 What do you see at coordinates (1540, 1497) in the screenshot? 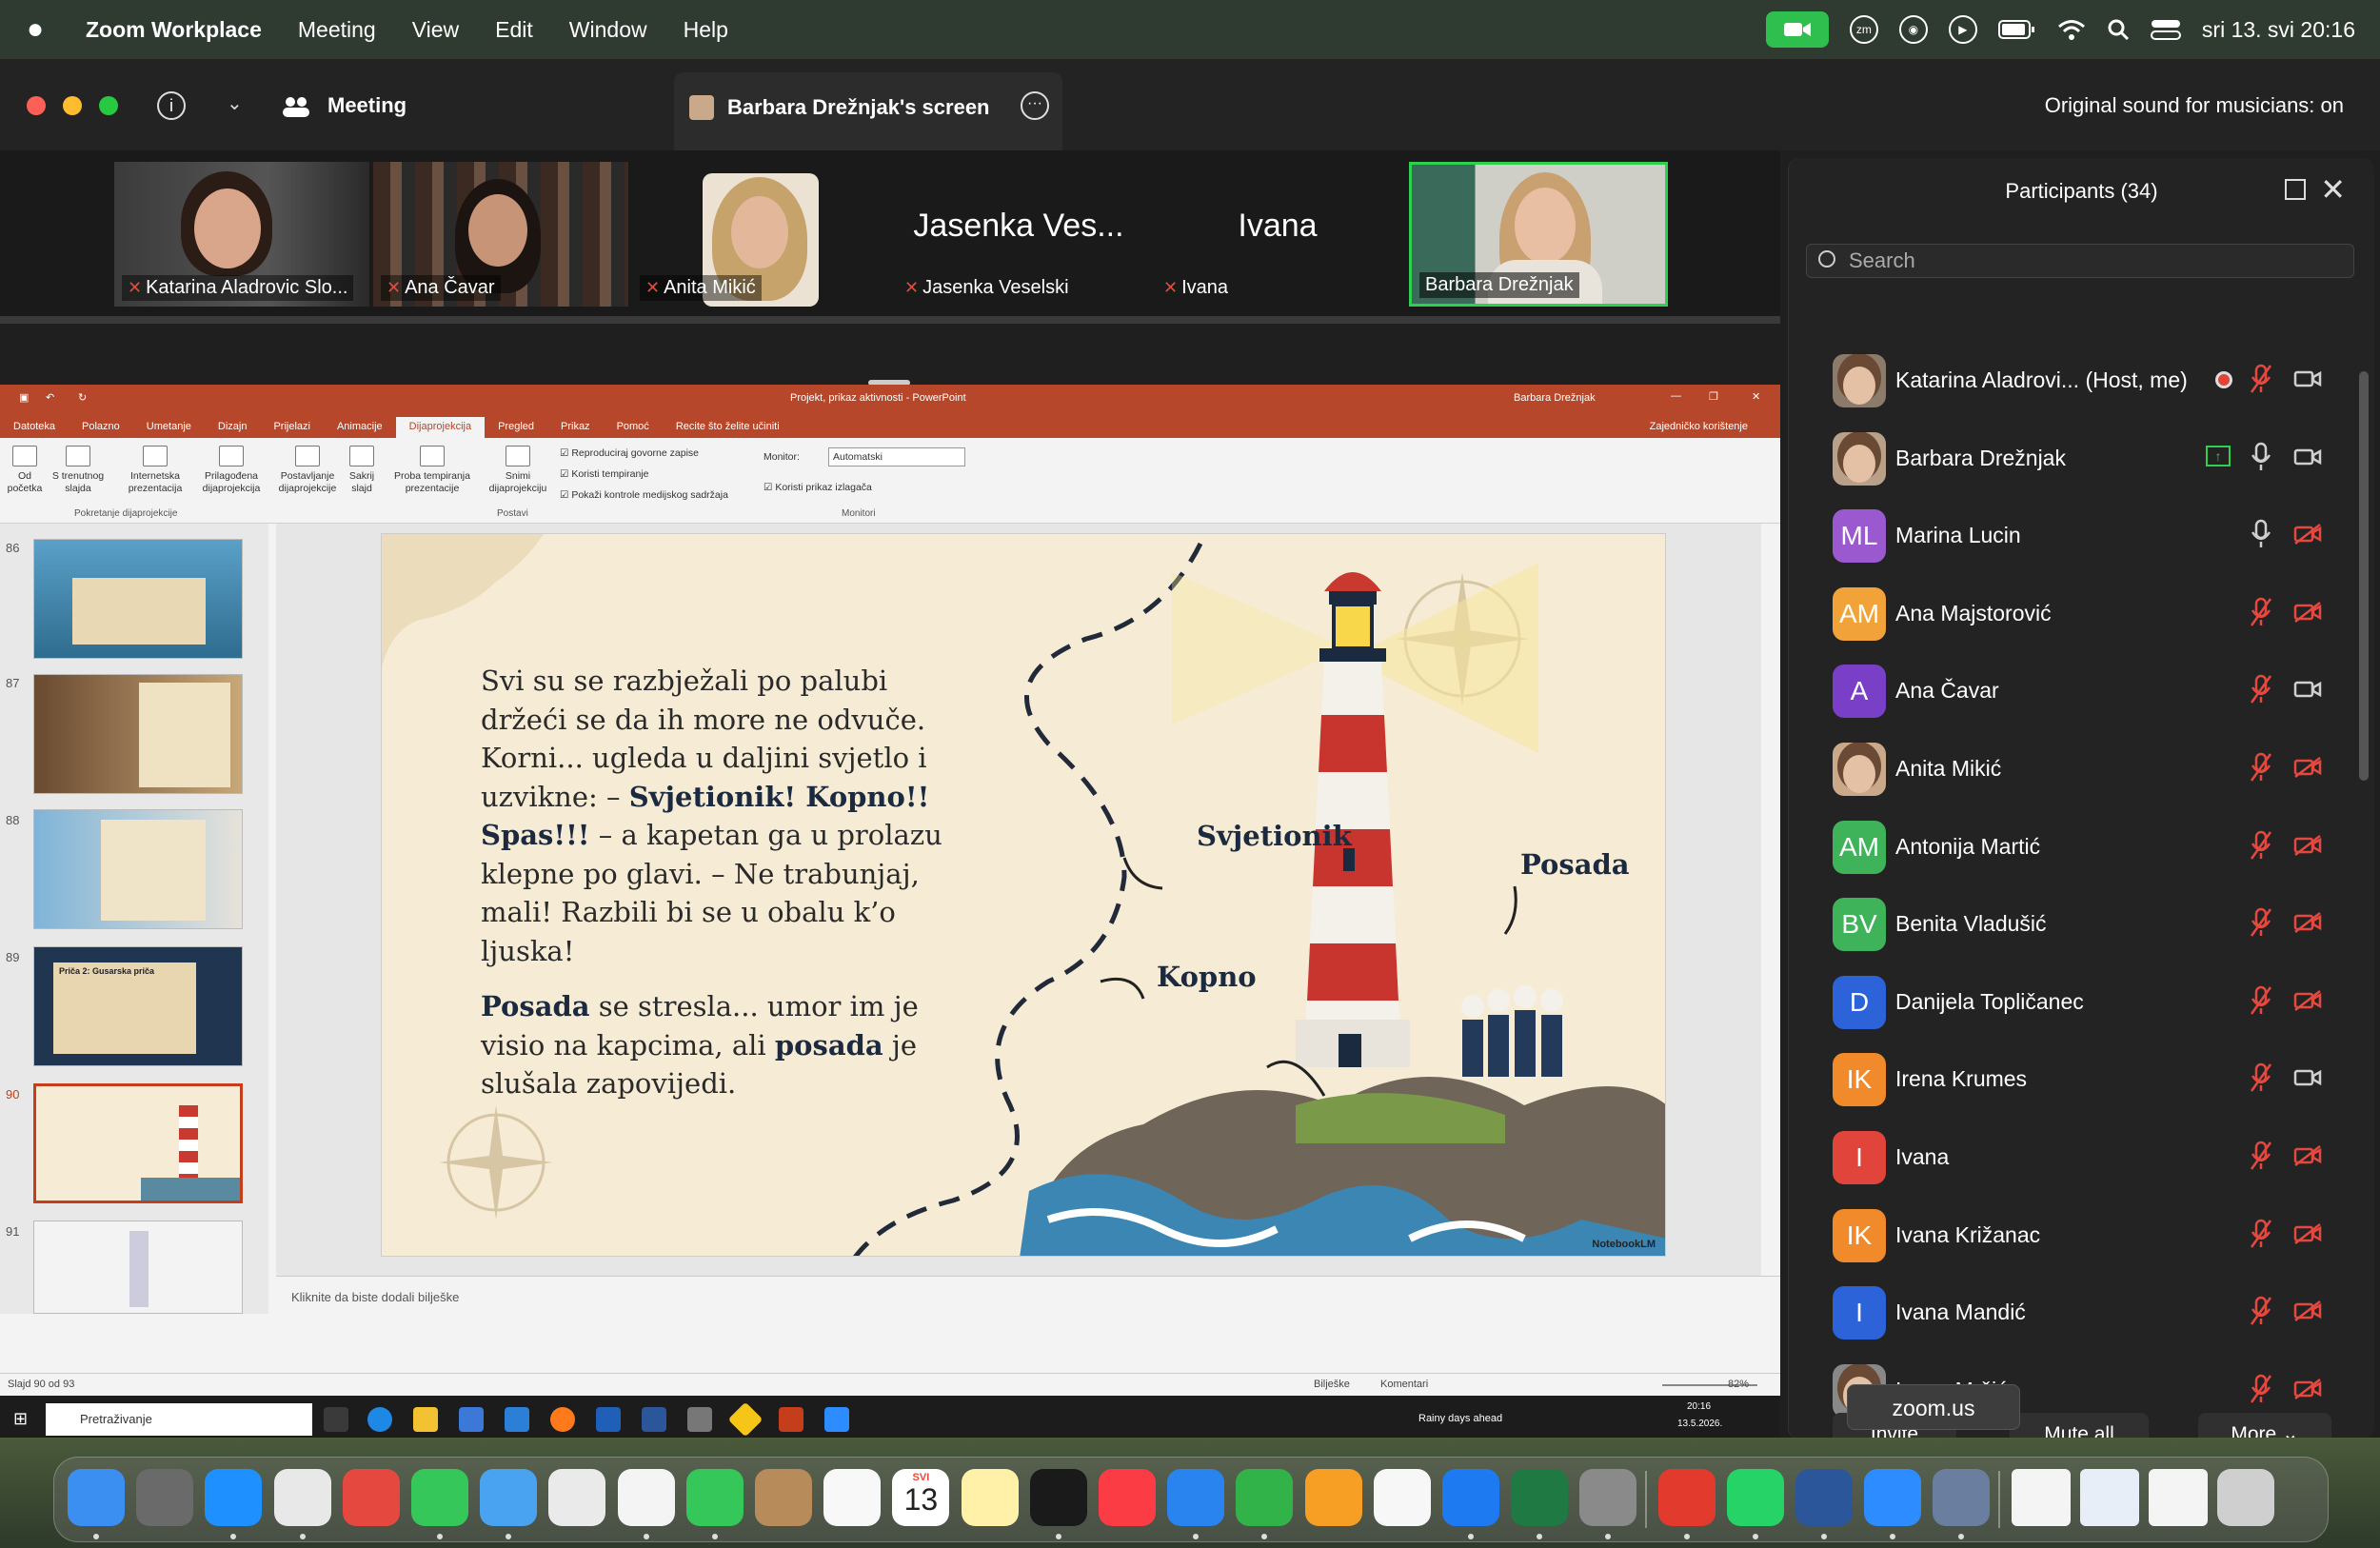
I see `excel-icon` at bounding box center [1540, 1497].